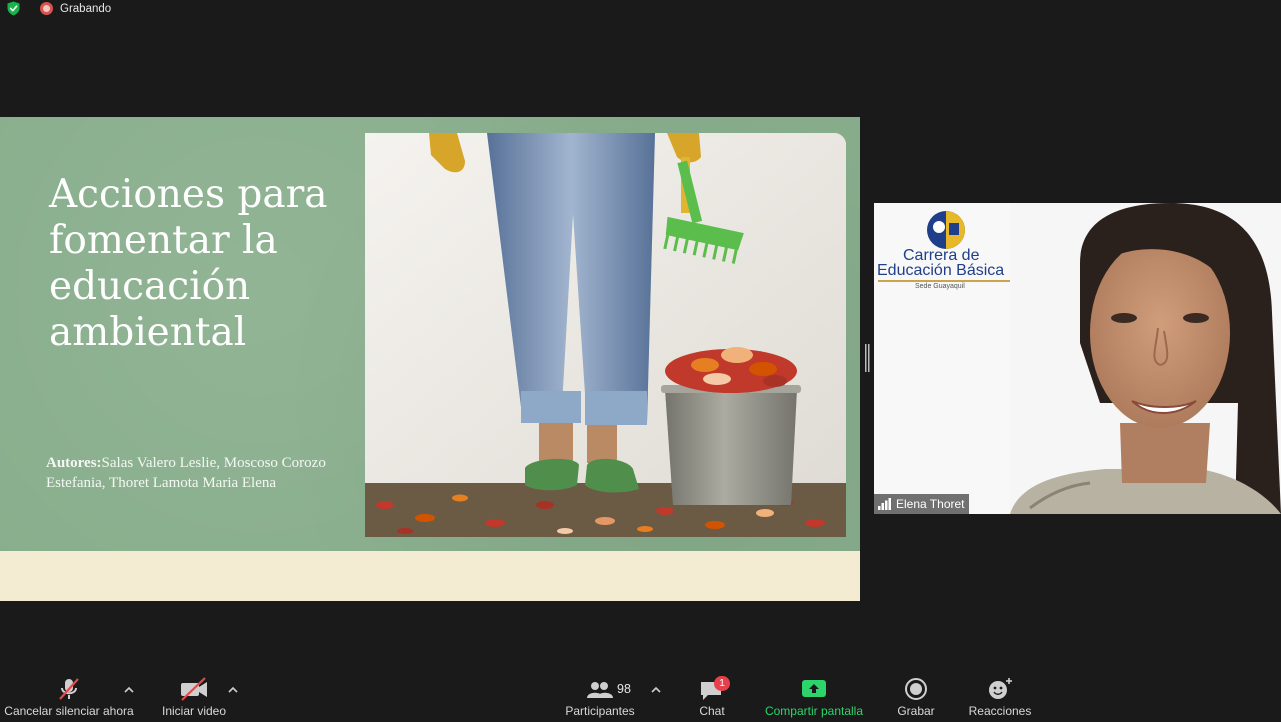  Describe the element at coordinates (940, 286) in the screenshot. I see `logo-text-line3: Sede Guayaquil` at that location.